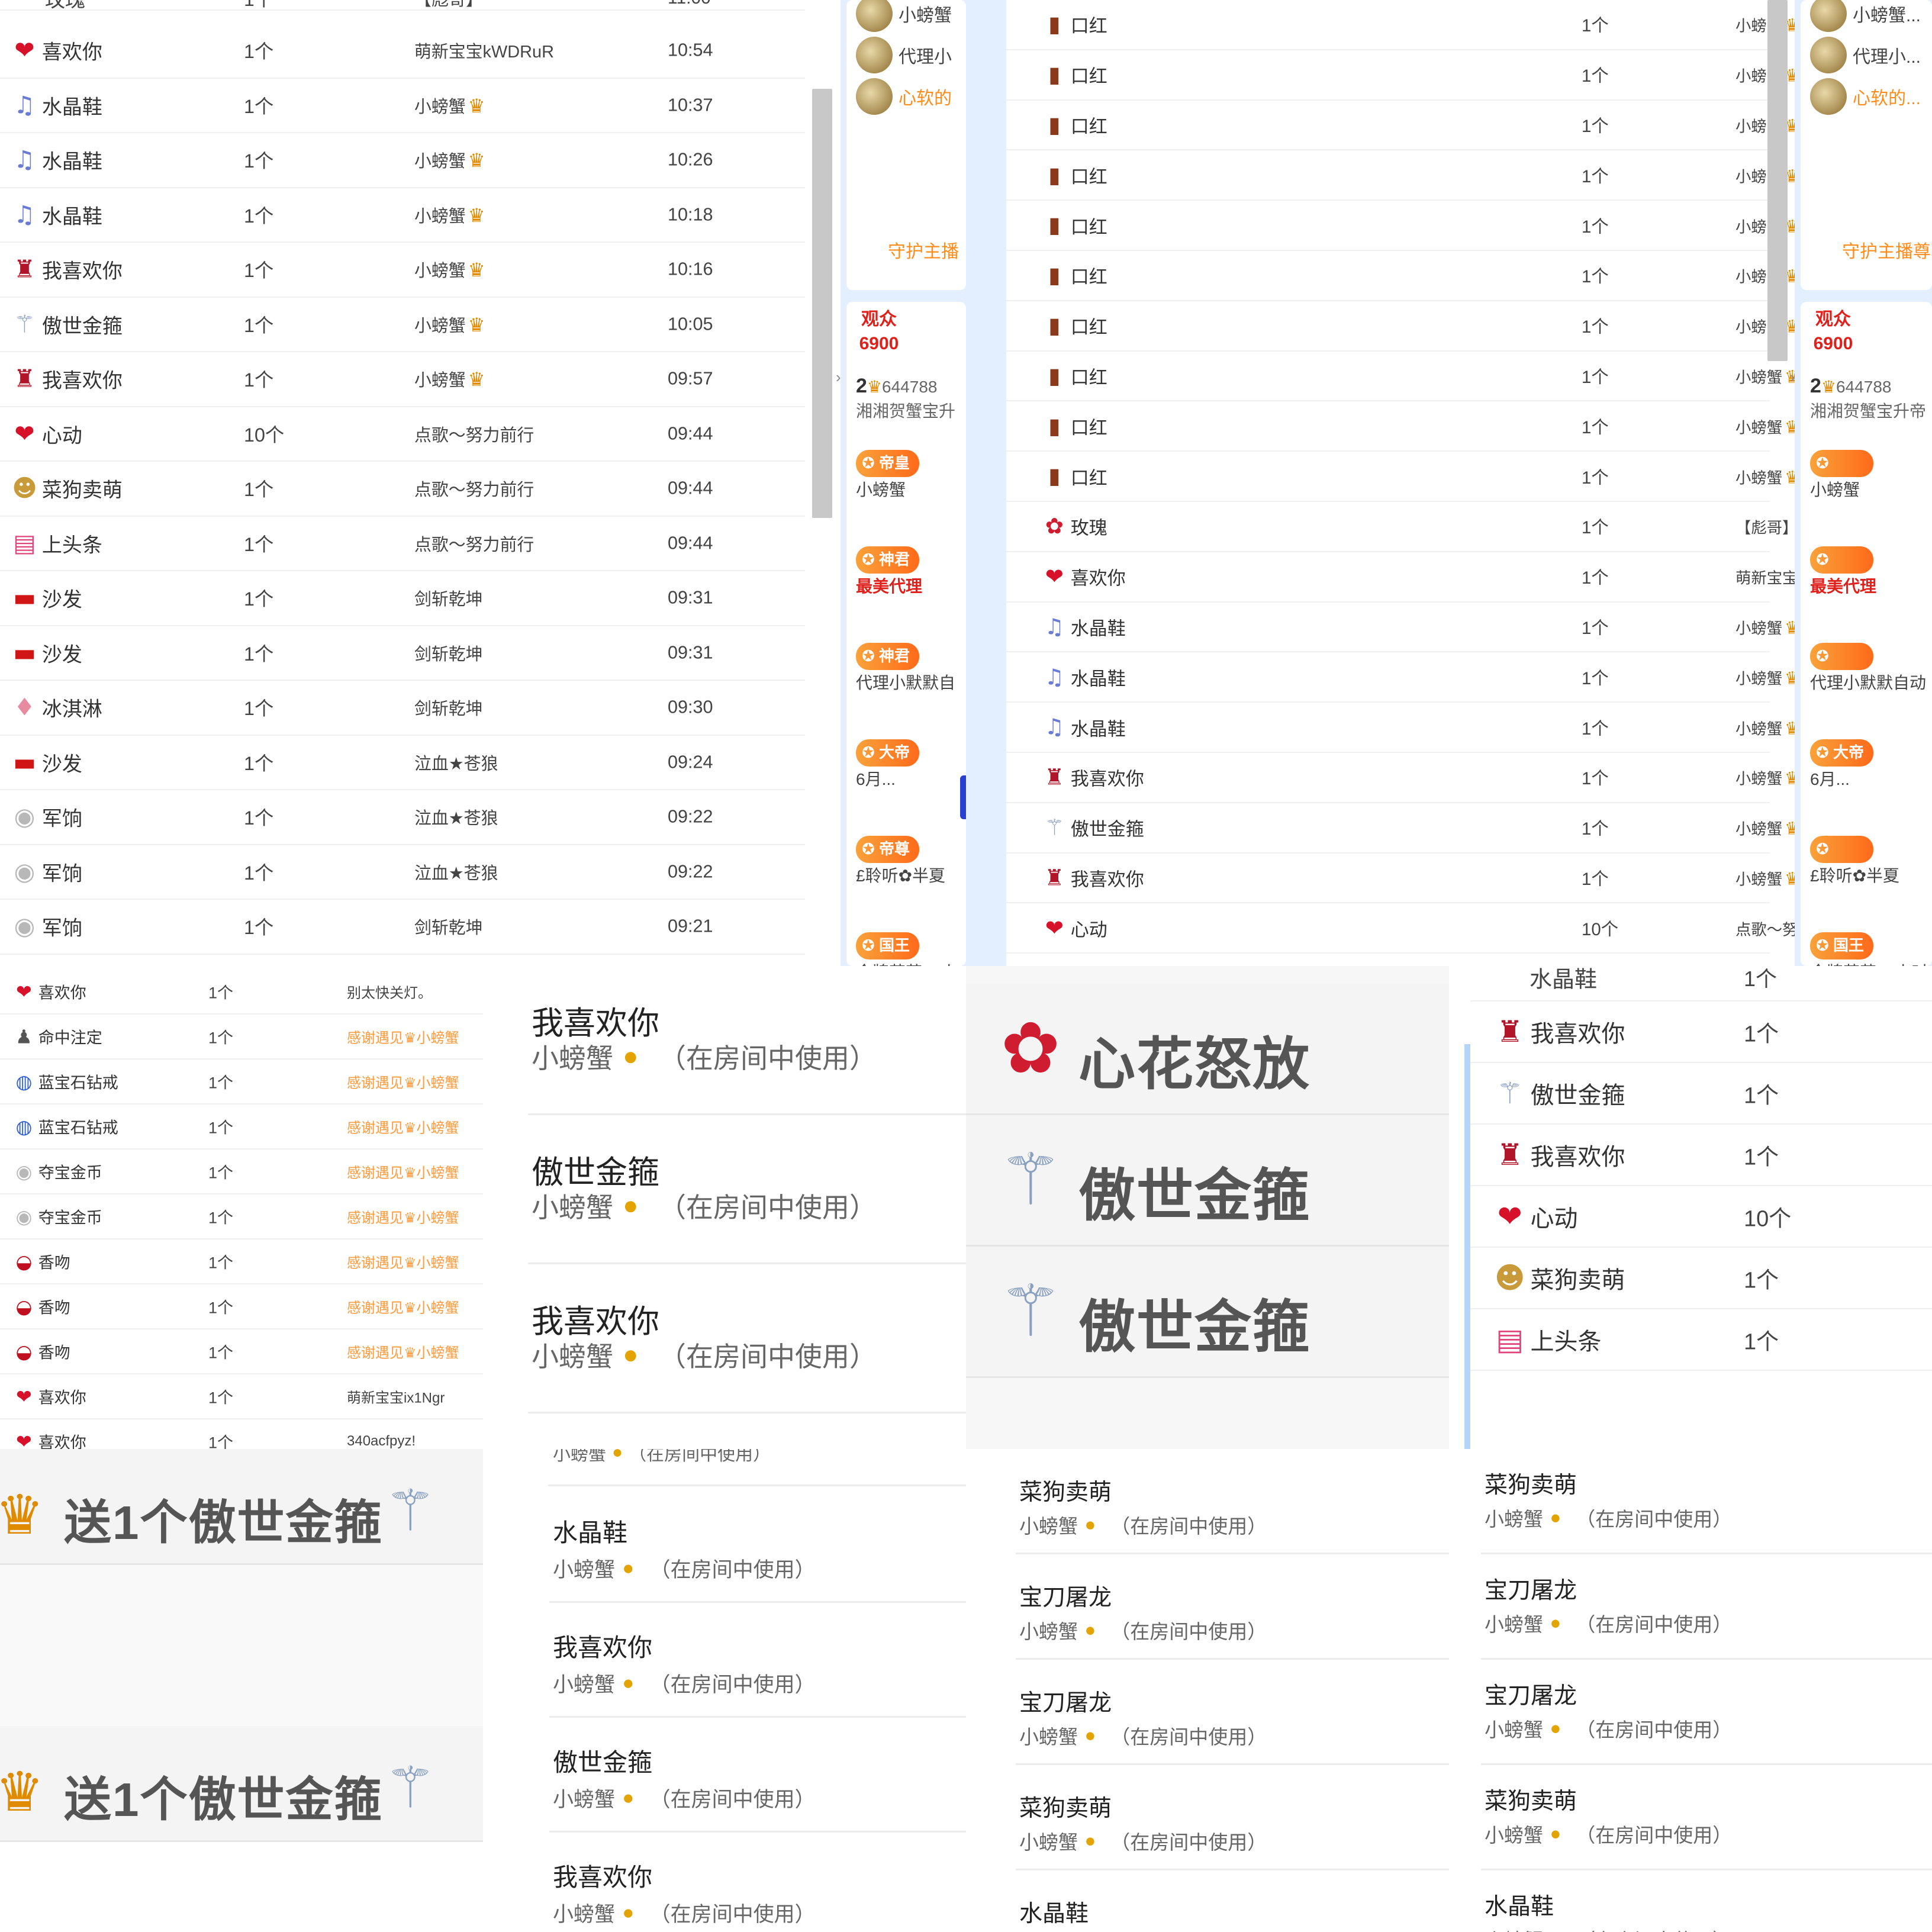  What do you see at coordinates (888, 476) in the screenshot?
I see `audience-user: ✪ 帝皇 小螃蟹` at bounding box center [888, 476].